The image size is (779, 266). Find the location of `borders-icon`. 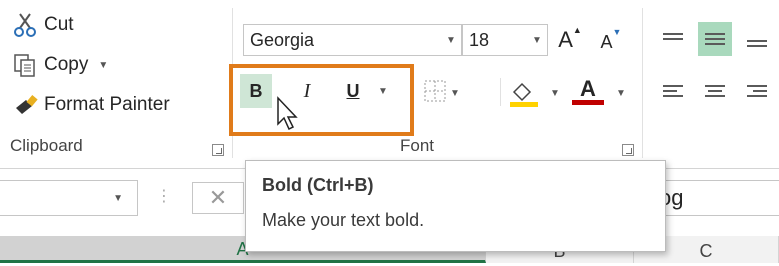

borders-icon is located at coordinates (435, 93).